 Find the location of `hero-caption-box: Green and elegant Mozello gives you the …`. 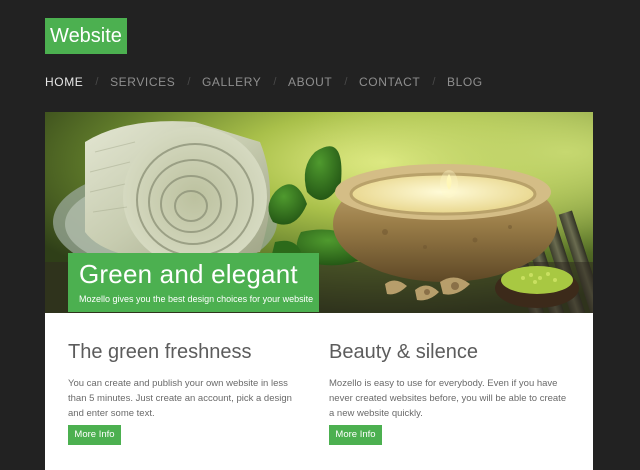

hero-caption-box: Green and elegant Mozello gives you the … is located at coordinates (193, 282).